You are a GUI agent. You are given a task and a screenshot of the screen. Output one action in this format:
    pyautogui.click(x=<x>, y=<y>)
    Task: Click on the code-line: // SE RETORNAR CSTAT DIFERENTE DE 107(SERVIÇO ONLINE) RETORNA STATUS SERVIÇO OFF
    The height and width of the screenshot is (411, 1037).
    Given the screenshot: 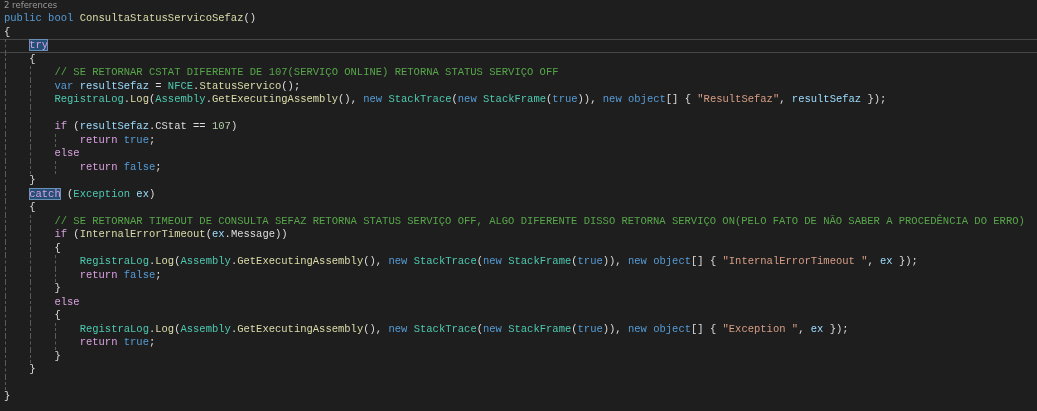 What is the action you would take?
    pyautogui.click(x=306, y=73)
    